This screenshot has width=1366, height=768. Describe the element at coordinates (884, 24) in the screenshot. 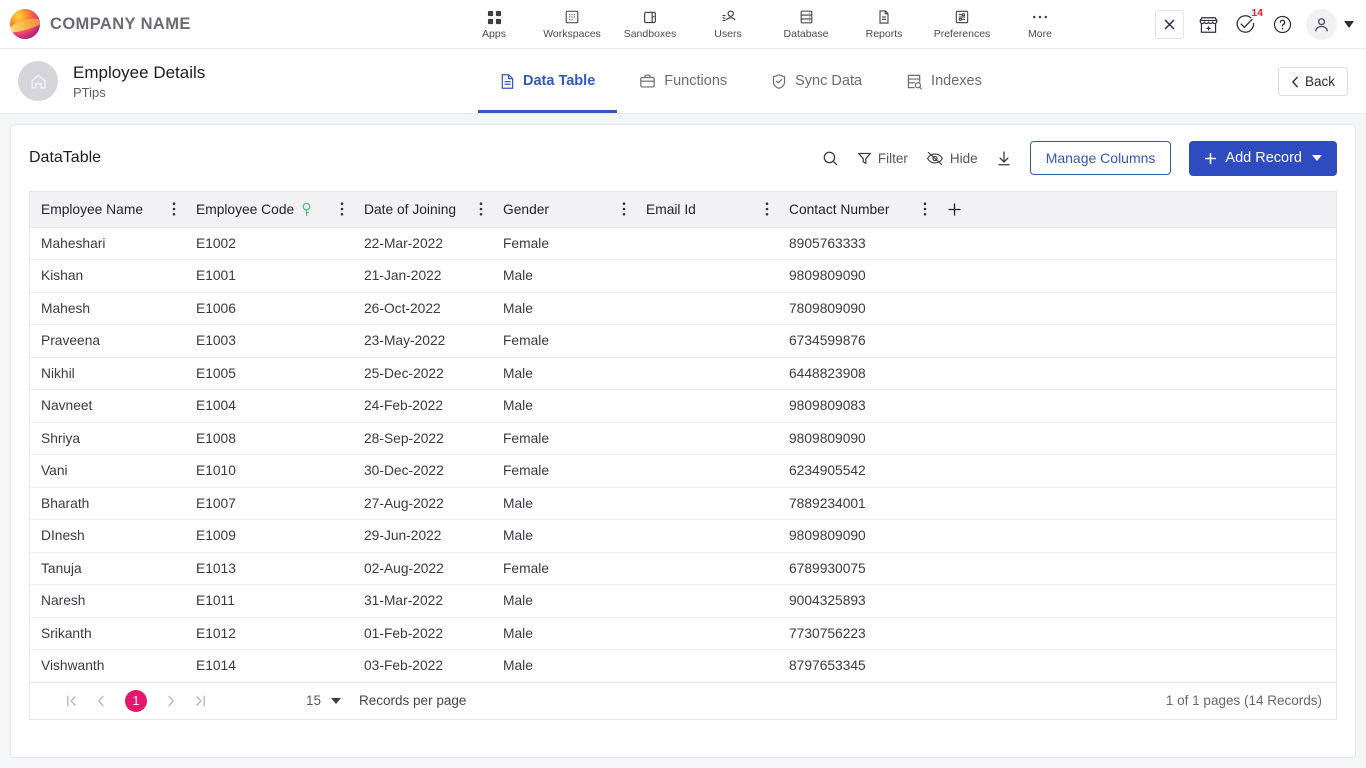

I see `nav-item-reports: Reports` at that location.